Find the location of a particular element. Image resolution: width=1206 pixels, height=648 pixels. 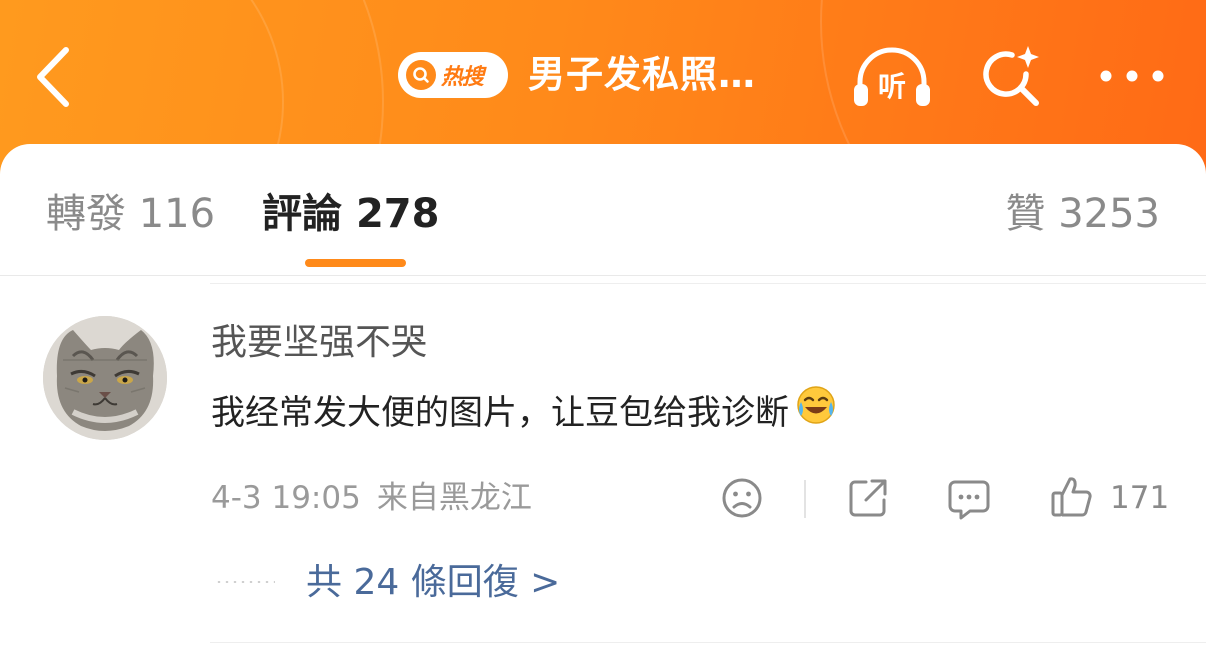

more-button is located at coordinates (1132, 78).